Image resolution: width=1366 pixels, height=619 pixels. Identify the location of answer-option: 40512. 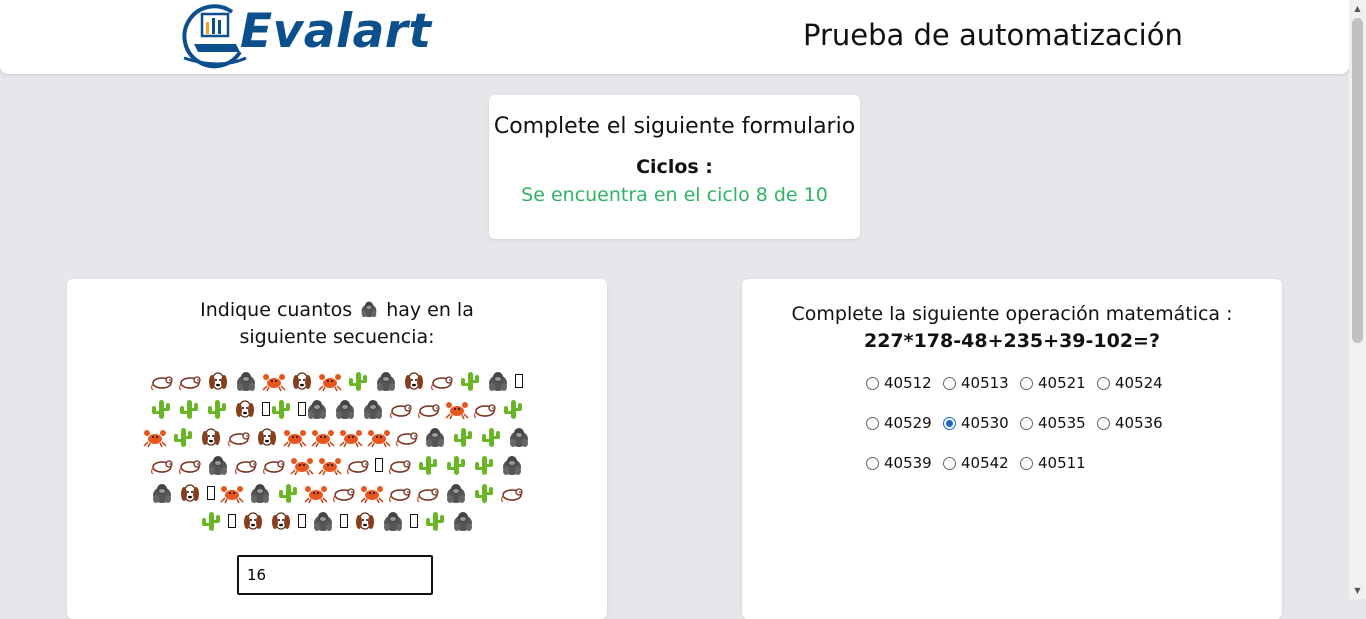
(904, 383).